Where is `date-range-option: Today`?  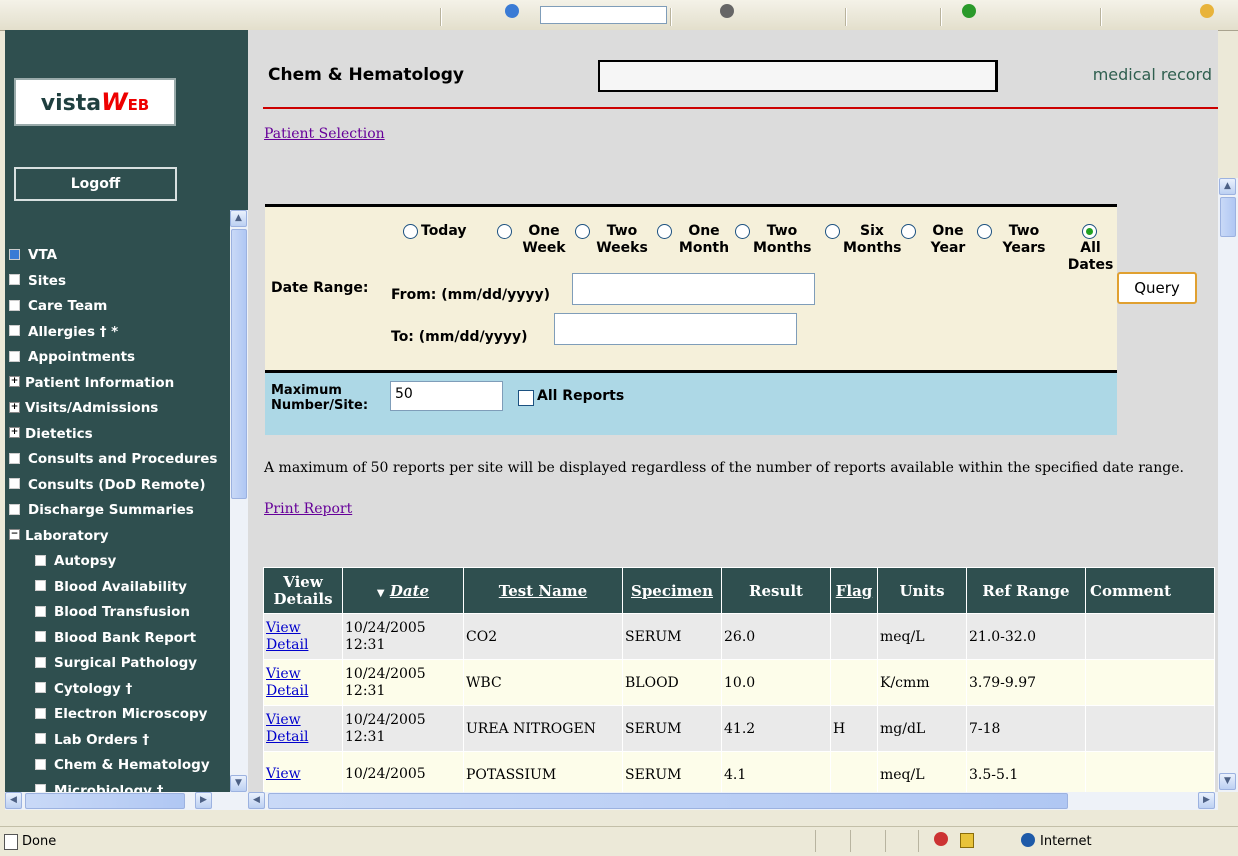 date-range-option: Today is located at coordinates (434, 231).